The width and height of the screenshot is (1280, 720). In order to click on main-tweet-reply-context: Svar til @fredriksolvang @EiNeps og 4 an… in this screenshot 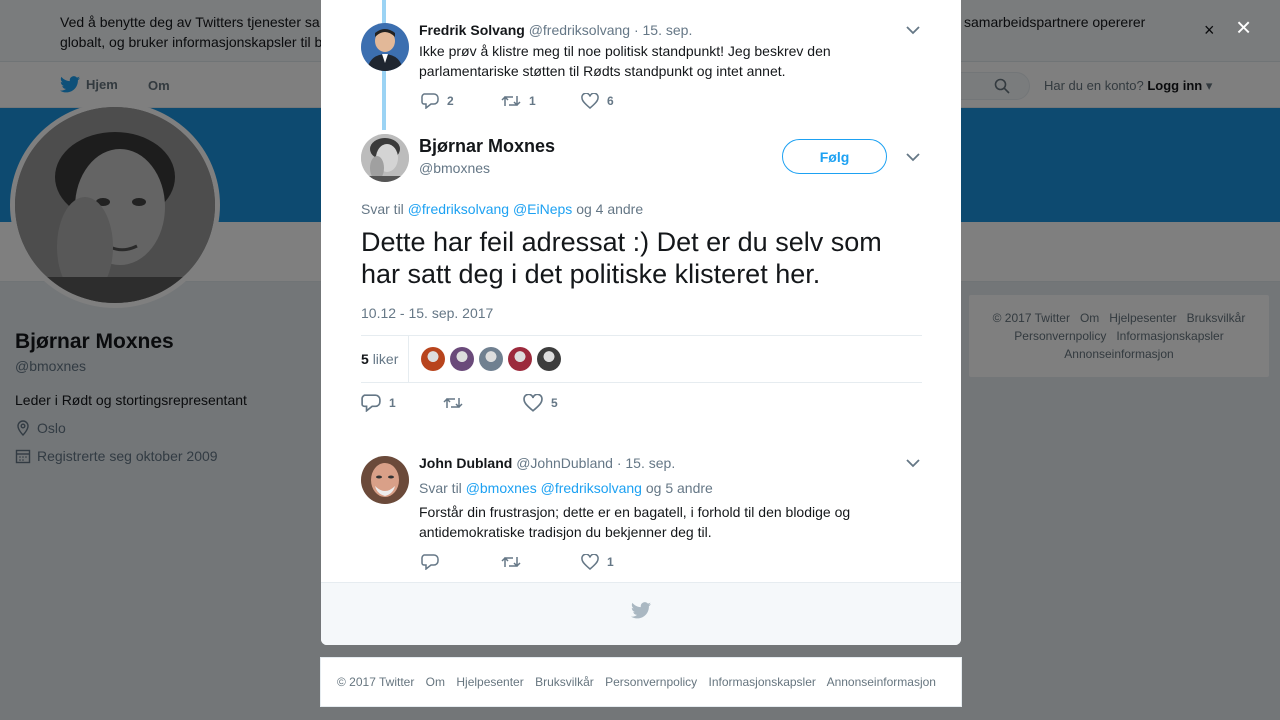, I will do `click(502, 209)`.